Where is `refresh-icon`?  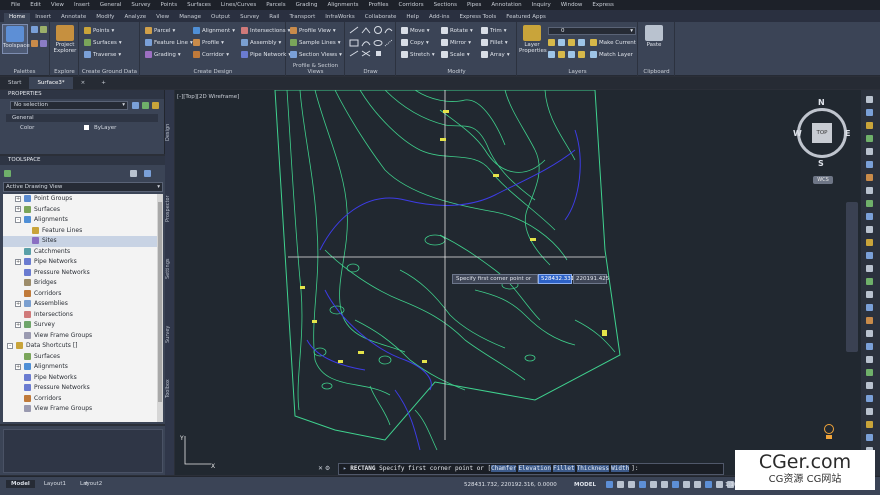
refresh-icon is located at coordinates (147, 173).